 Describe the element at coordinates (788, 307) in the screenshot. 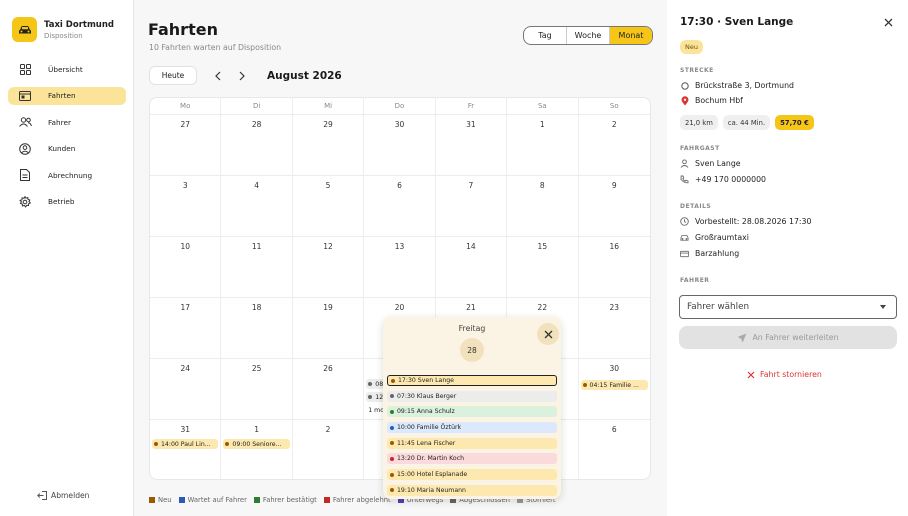

I see `driver-select: Fahrer wählen` at that location.